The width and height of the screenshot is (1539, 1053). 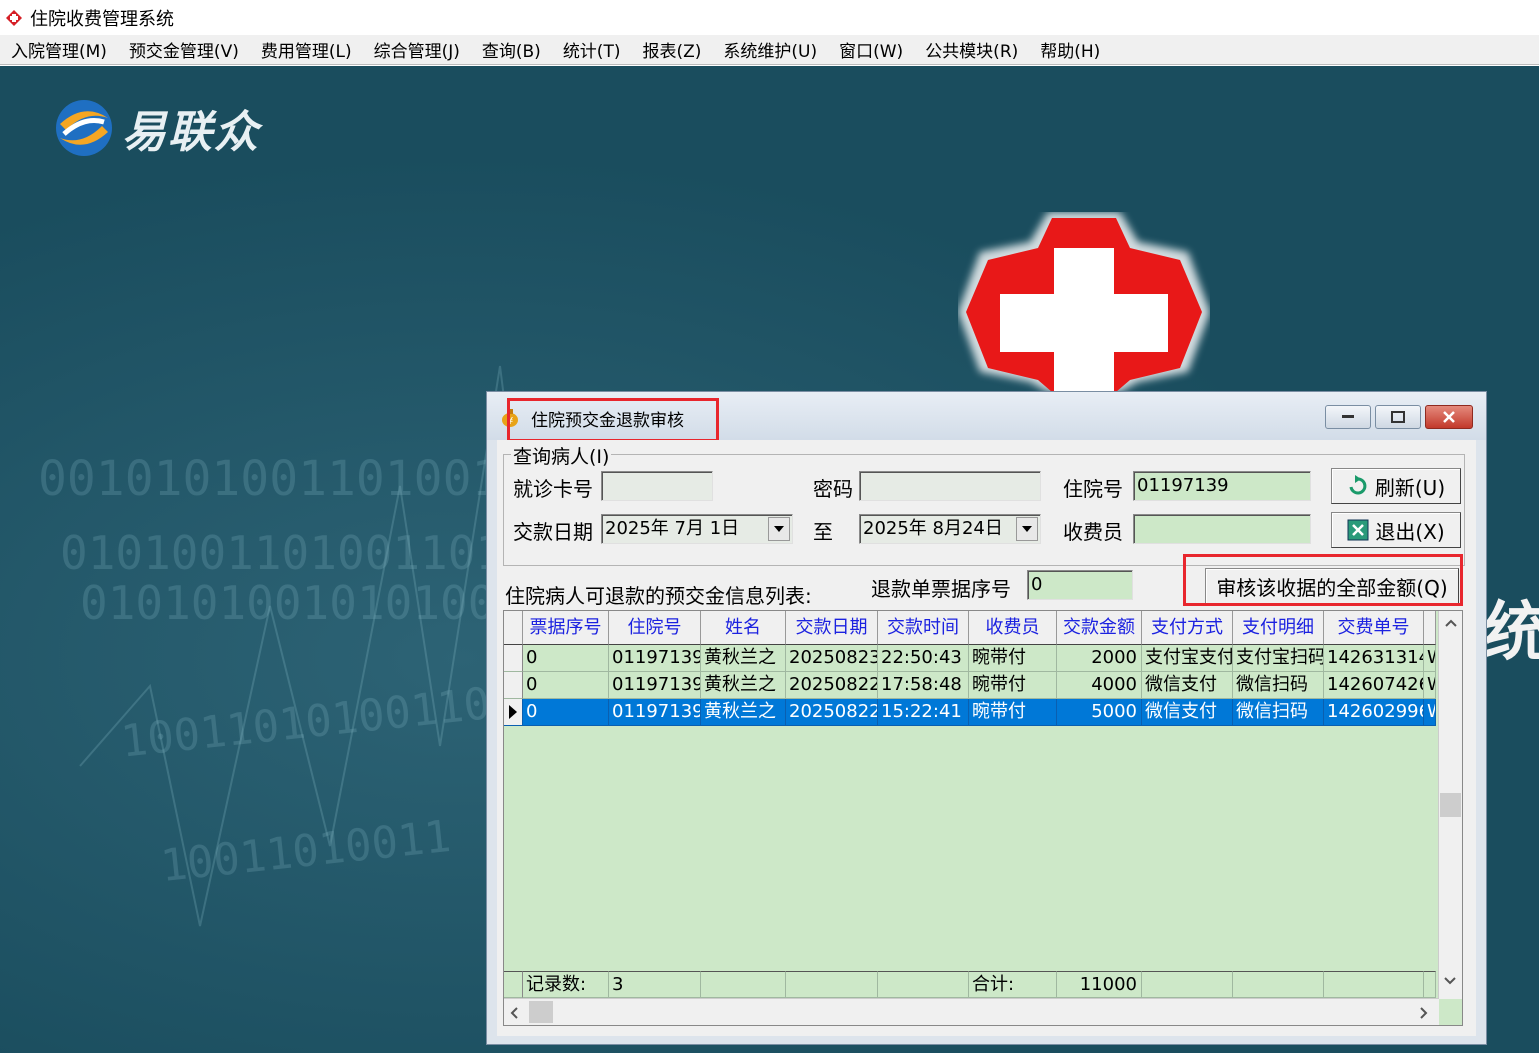 I want to click on cell-payment-slip-no: 142631314, so click(x=1374, y=658).